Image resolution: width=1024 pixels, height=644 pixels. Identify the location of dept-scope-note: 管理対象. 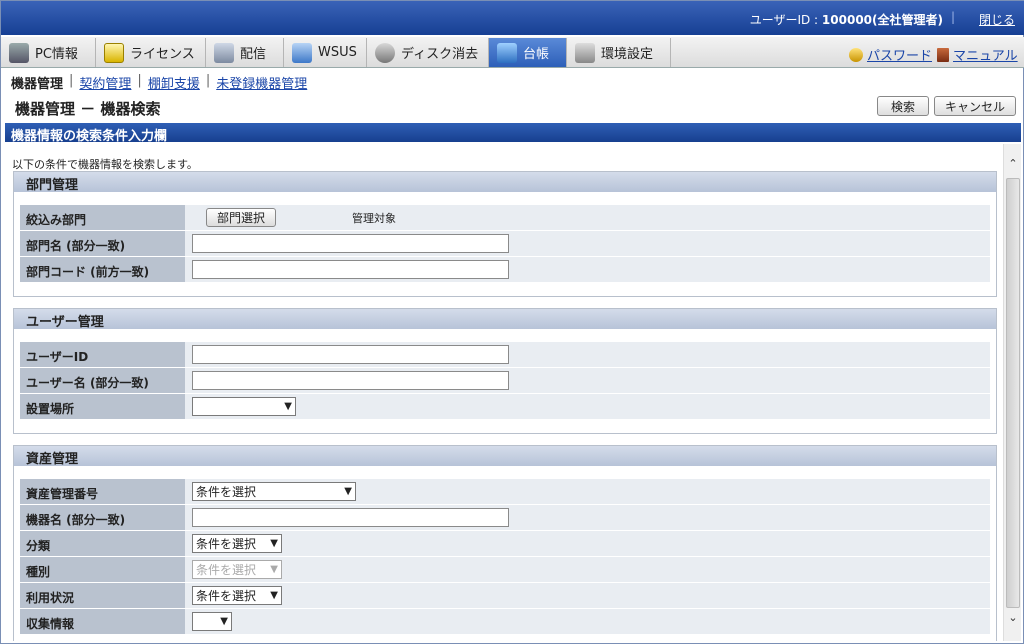
(374, 218).